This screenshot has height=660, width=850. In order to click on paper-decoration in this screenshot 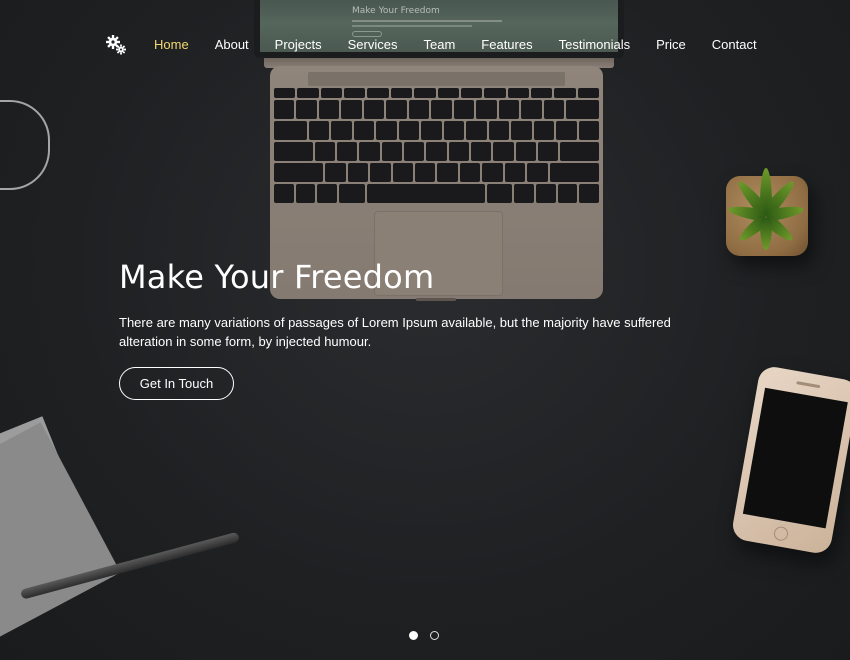, I will do `click(60, 535)`.